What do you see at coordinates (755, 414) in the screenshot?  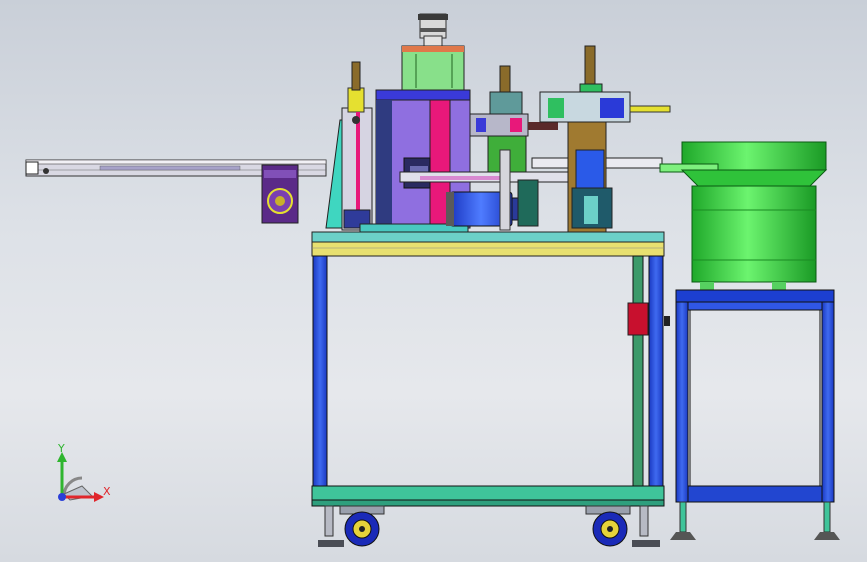 I see `bowl-stand` at bounding box center [755, 414].